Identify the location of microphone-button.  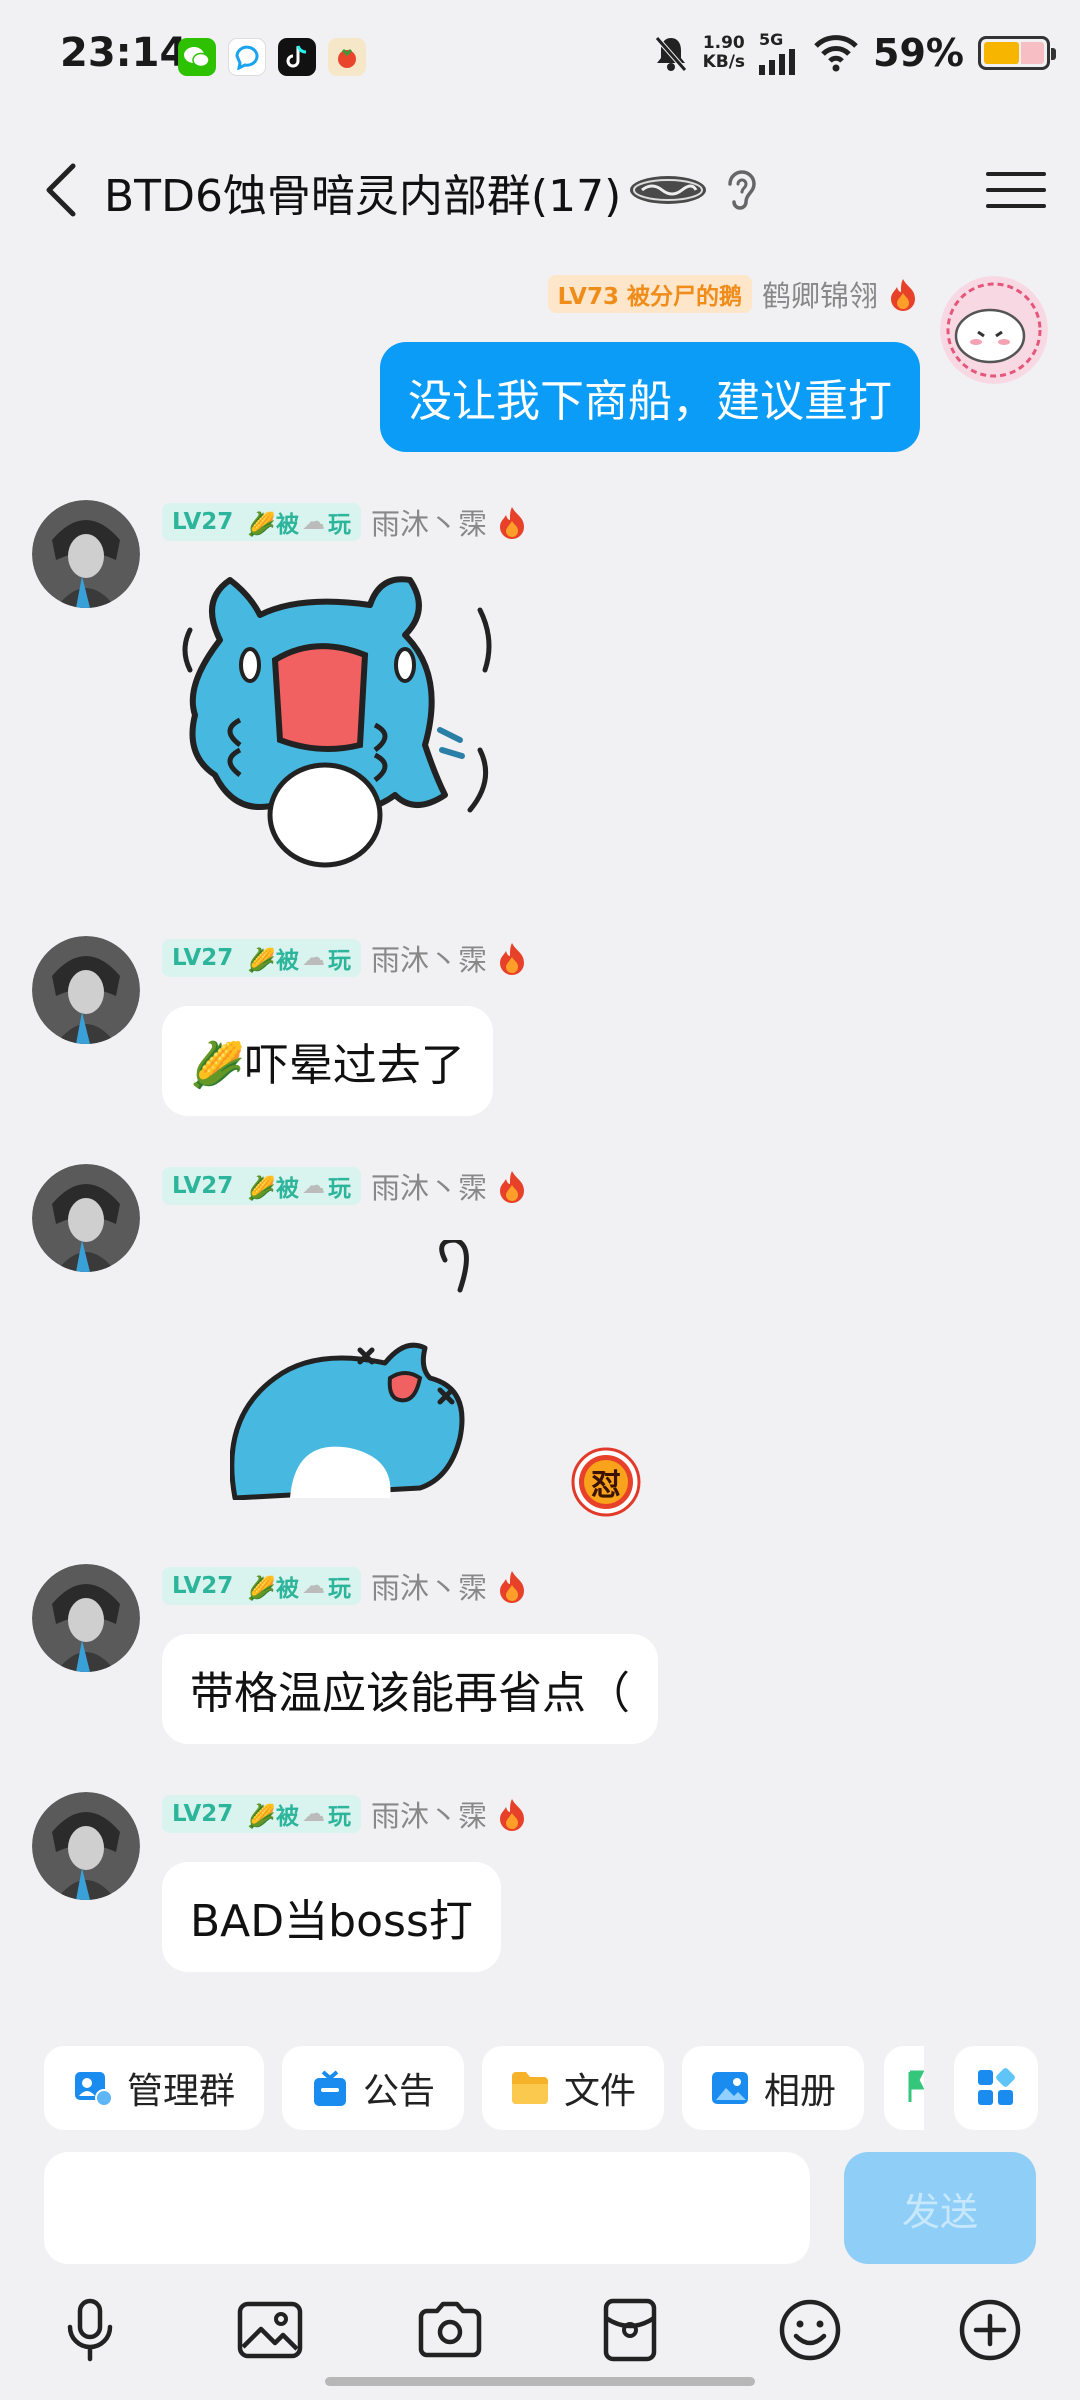
(90, 2330).